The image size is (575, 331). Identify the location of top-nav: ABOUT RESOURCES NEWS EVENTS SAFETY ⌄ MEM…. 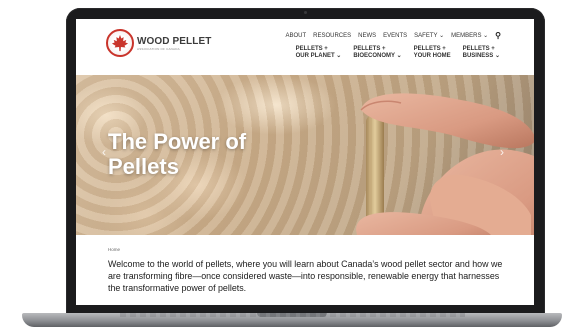
(393, 35).